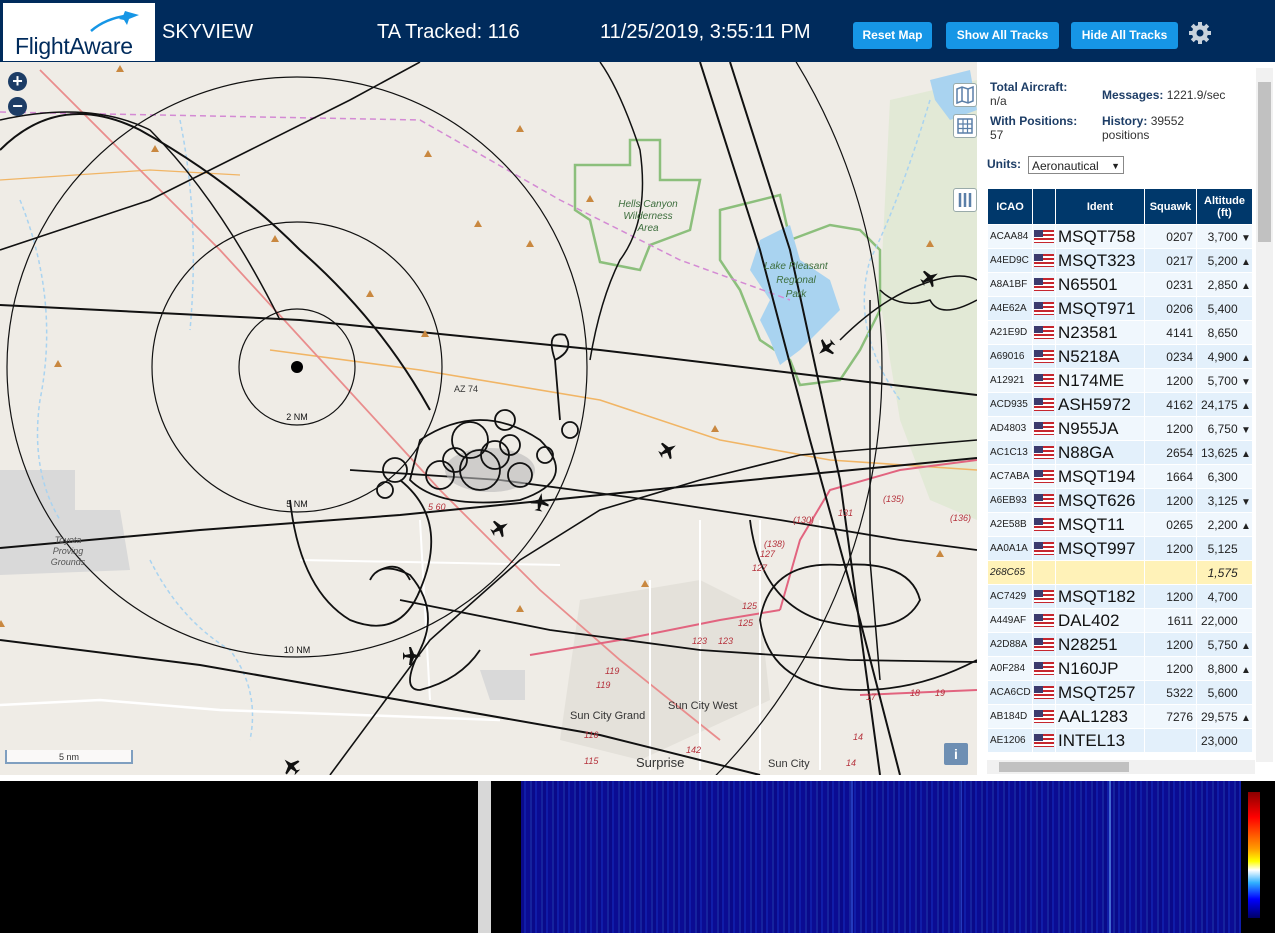 This screenshot has height=937, width=1275. What do you see at coordinates (1170, 428) in the screenshot?
I see `squawk-cell: 1200` at bounding box center [1170, 428].